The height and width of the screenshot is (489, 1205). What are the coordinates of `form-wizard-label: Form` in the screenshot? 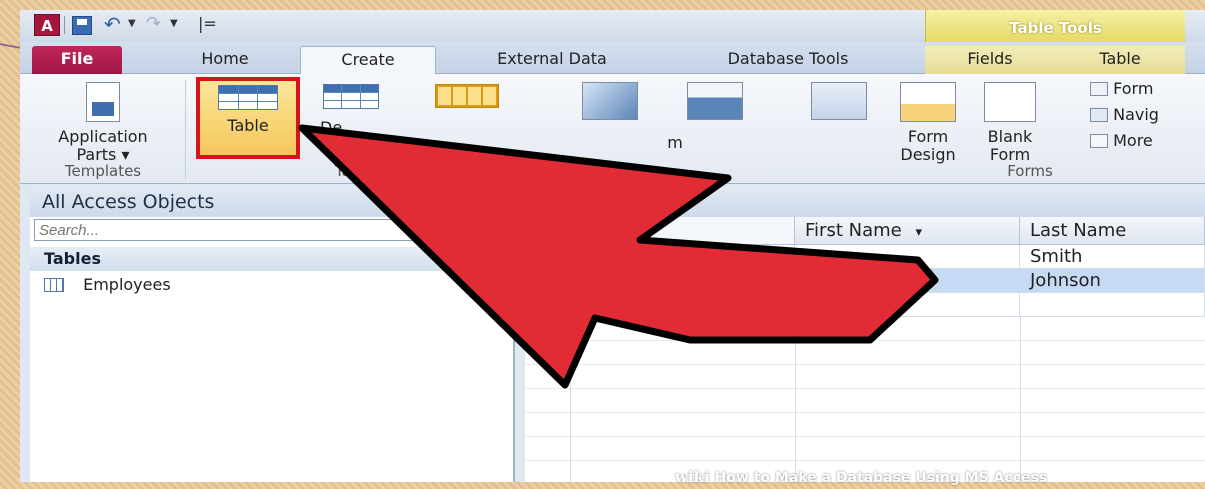 It's located at (1133, 88).